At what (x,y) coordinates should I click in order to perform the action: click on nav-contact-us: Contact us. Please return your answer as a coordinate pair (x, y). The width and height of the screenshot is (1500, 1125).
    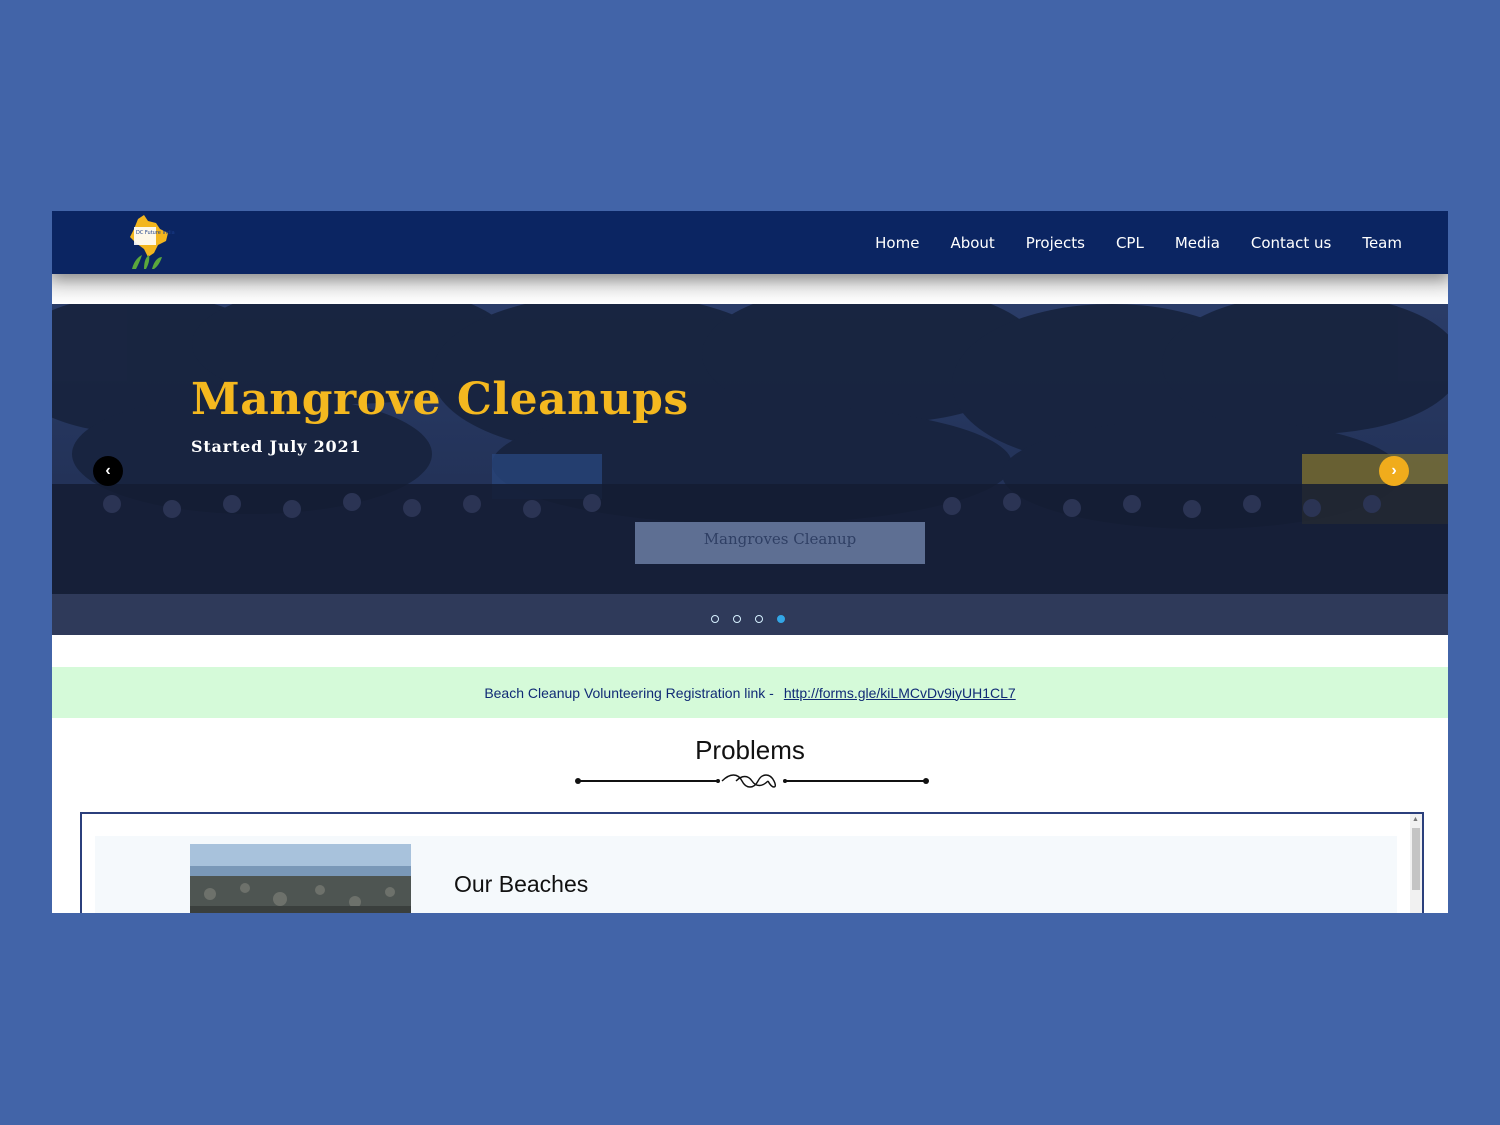
    Looking at the image, I should click on (1291, 243).